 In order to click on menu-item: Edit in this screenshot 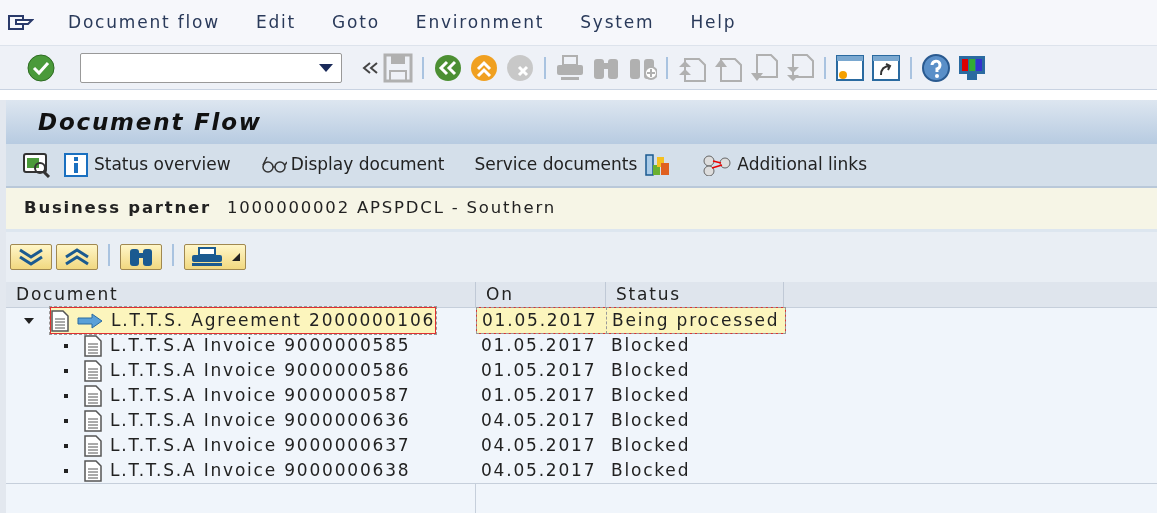, I will do `click(275, 22)`.